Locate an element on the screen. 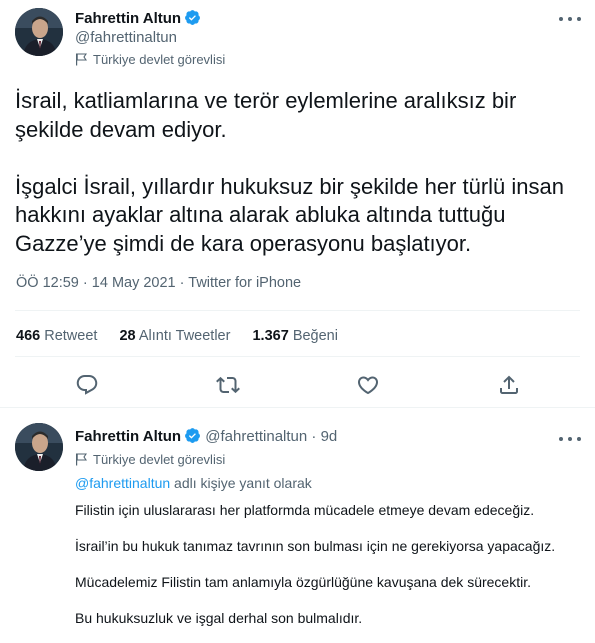 This screenshot has width=595, height=643. reply-header: Fahrettin Altun @fahrettinaltun · 9d is located at coordinates (206, 436).